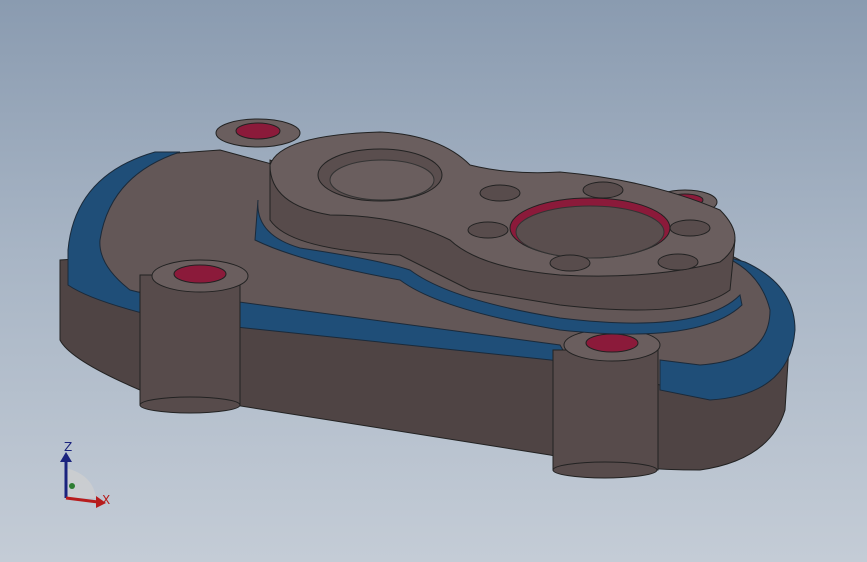 The height and width of the screenshot is (562, 867). Describe the element at coordinates (82, 500) in the screenshot. I see `triad-x-axis` at that location.